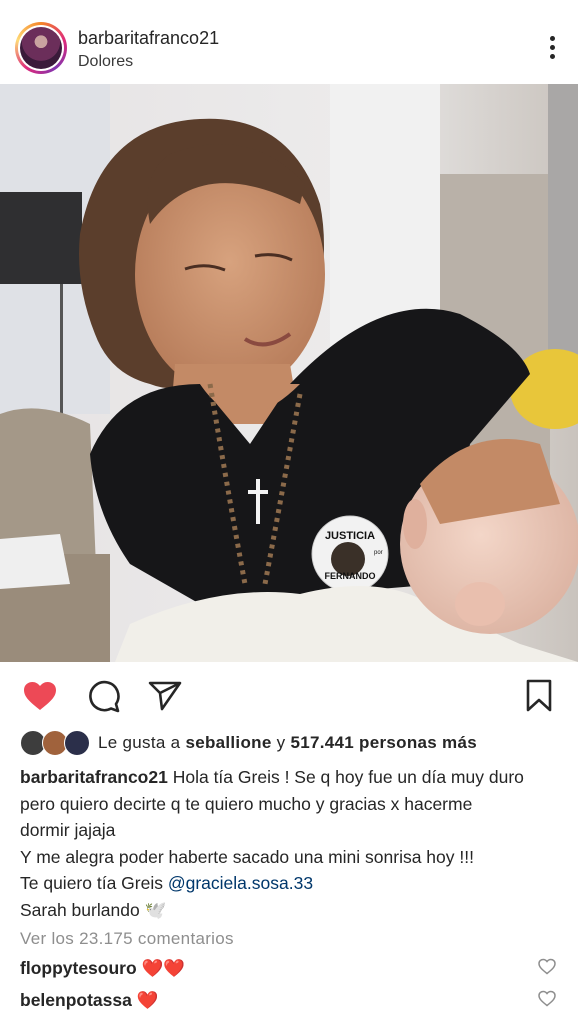 This screenshot has height=1024, width=578. I want to click on comment-row: floppytesouro ❤️❤️, so click(102, 968).